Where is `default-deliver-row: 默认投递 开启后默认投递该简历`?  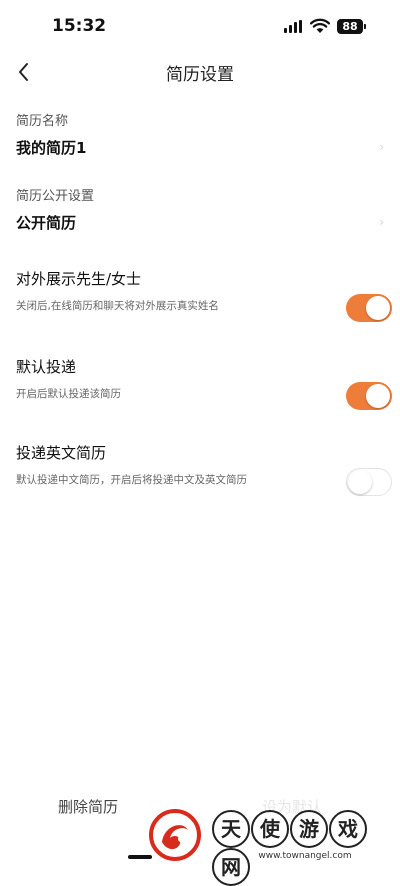
default-deliver-row: 默认投递 开启后默认投递该简历 is located at coordinates (200, 388).